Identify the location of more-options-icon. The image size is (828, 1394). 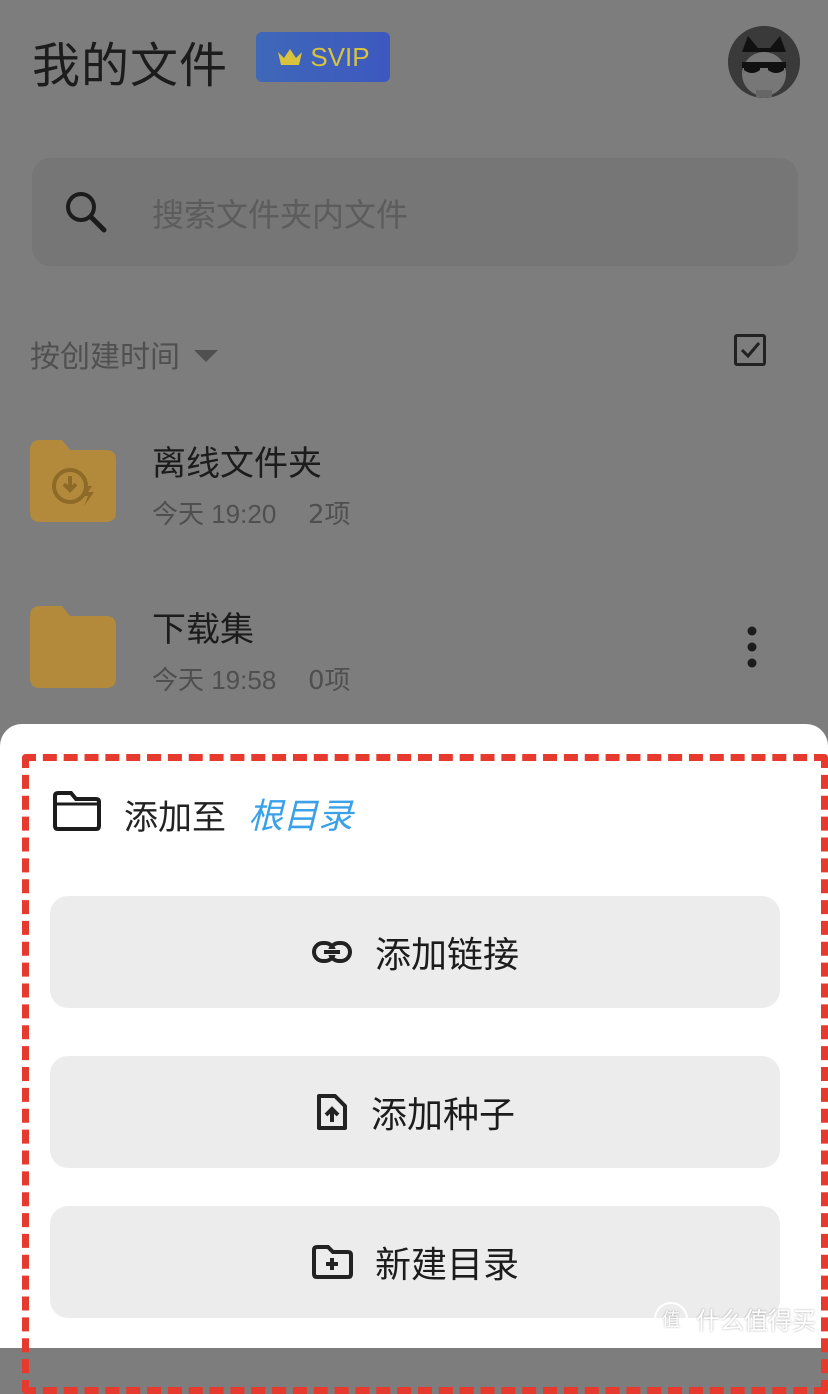
(752, 647).